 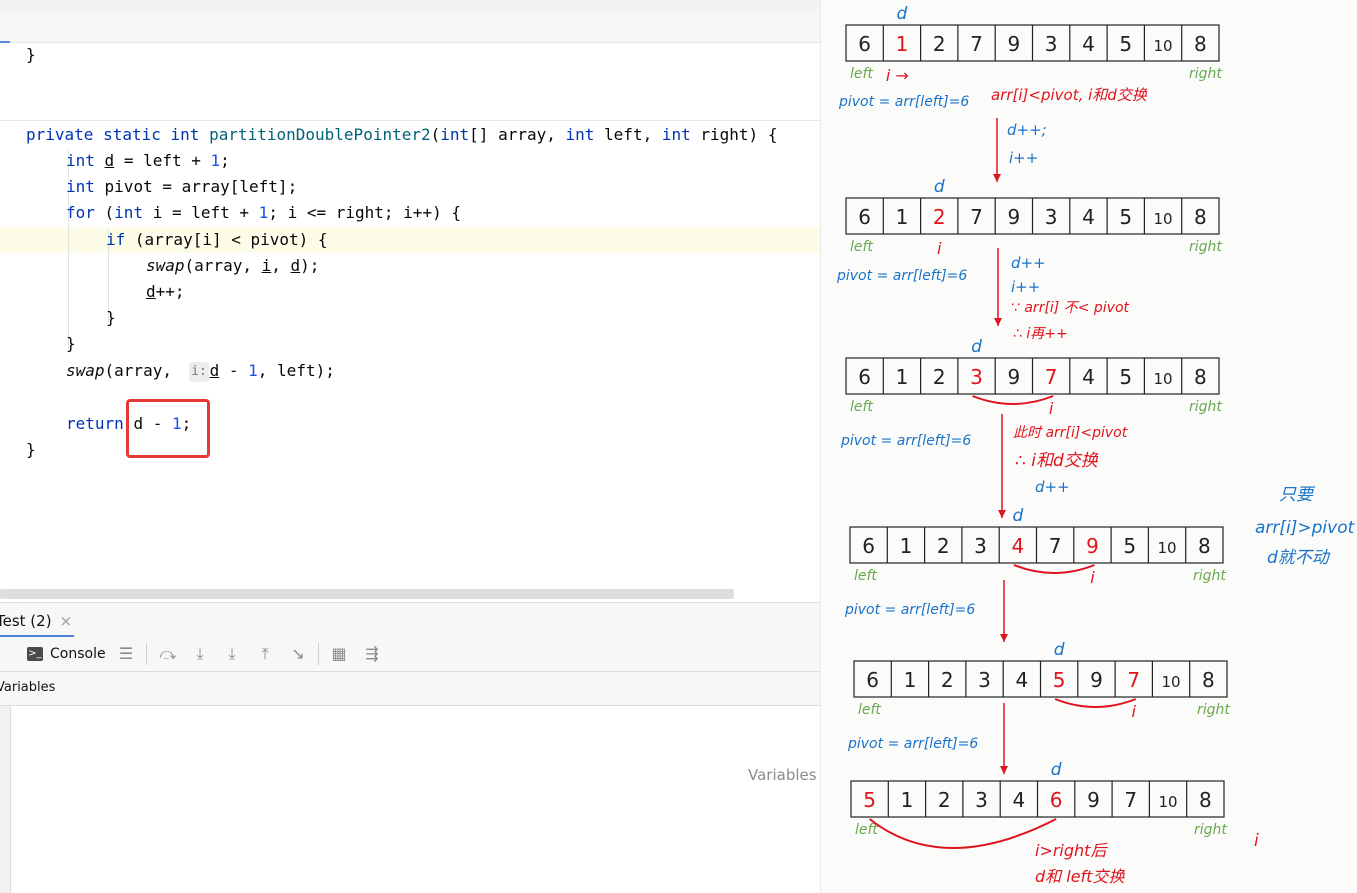 What do you see at coordinates (1057, 461) in the screenshot?
I see `step3-note-2: ∴ i和d交换` at bounding box center [1057, 461].